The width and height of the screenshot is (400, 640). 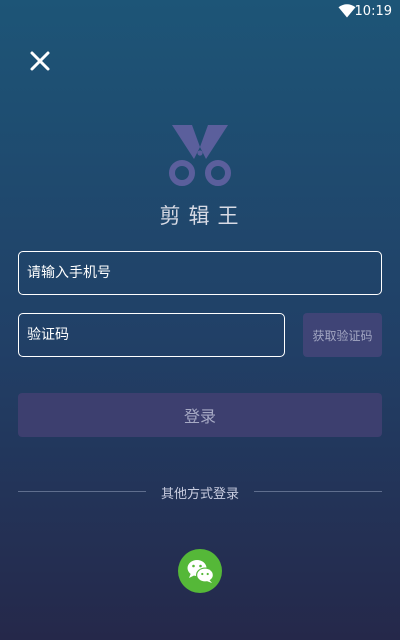 I want to click on login-button: 登录, so click(x=200, y=415).